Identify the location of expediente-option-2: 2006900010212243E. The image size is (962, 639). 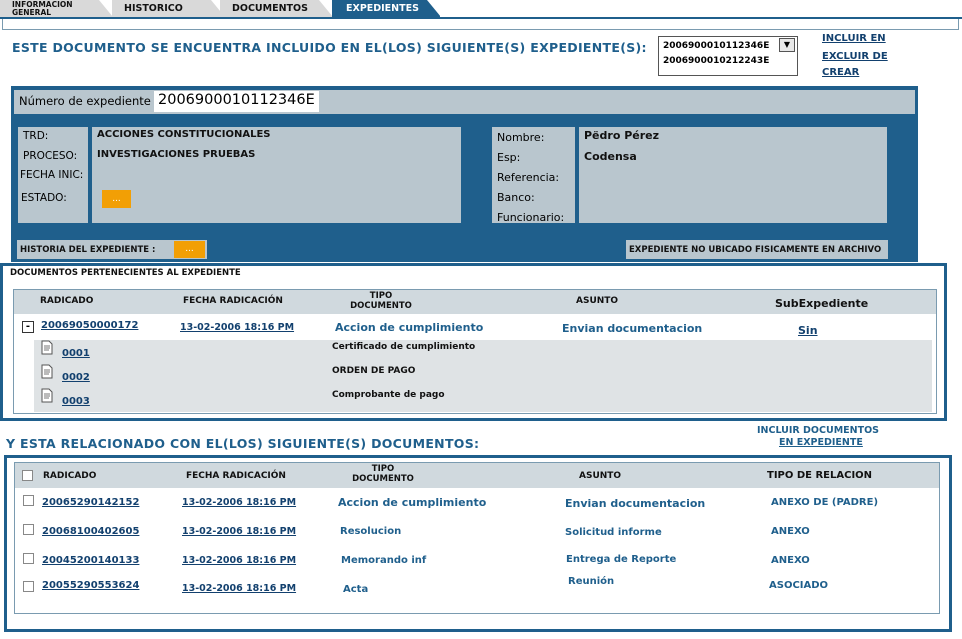
(728, 61).